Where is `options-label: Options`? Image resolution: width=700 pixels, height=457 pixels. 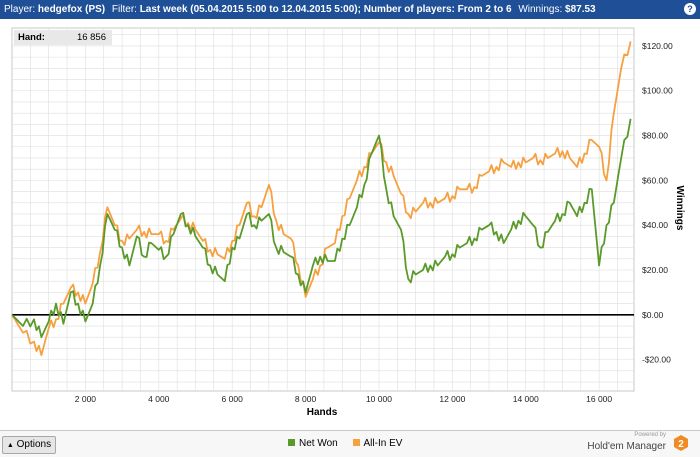 options-label: Options is located at coordinates (34, 444).